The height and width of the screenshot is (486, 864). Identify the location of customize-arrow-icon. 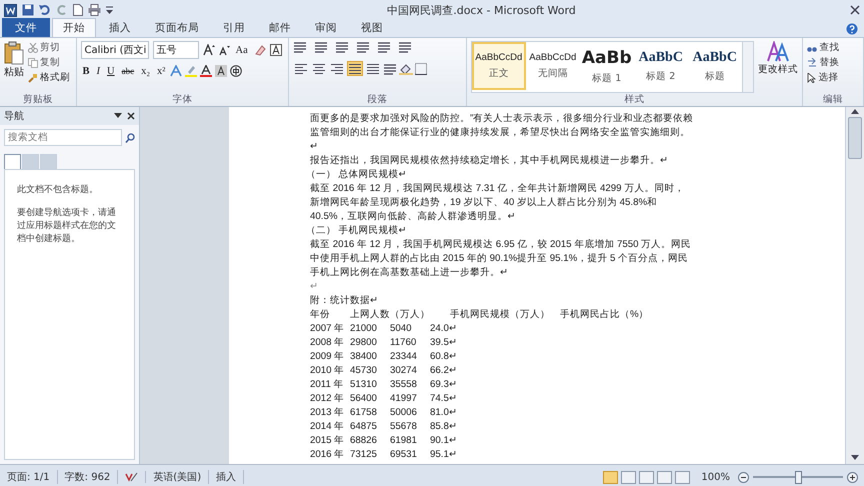
(109, 10).